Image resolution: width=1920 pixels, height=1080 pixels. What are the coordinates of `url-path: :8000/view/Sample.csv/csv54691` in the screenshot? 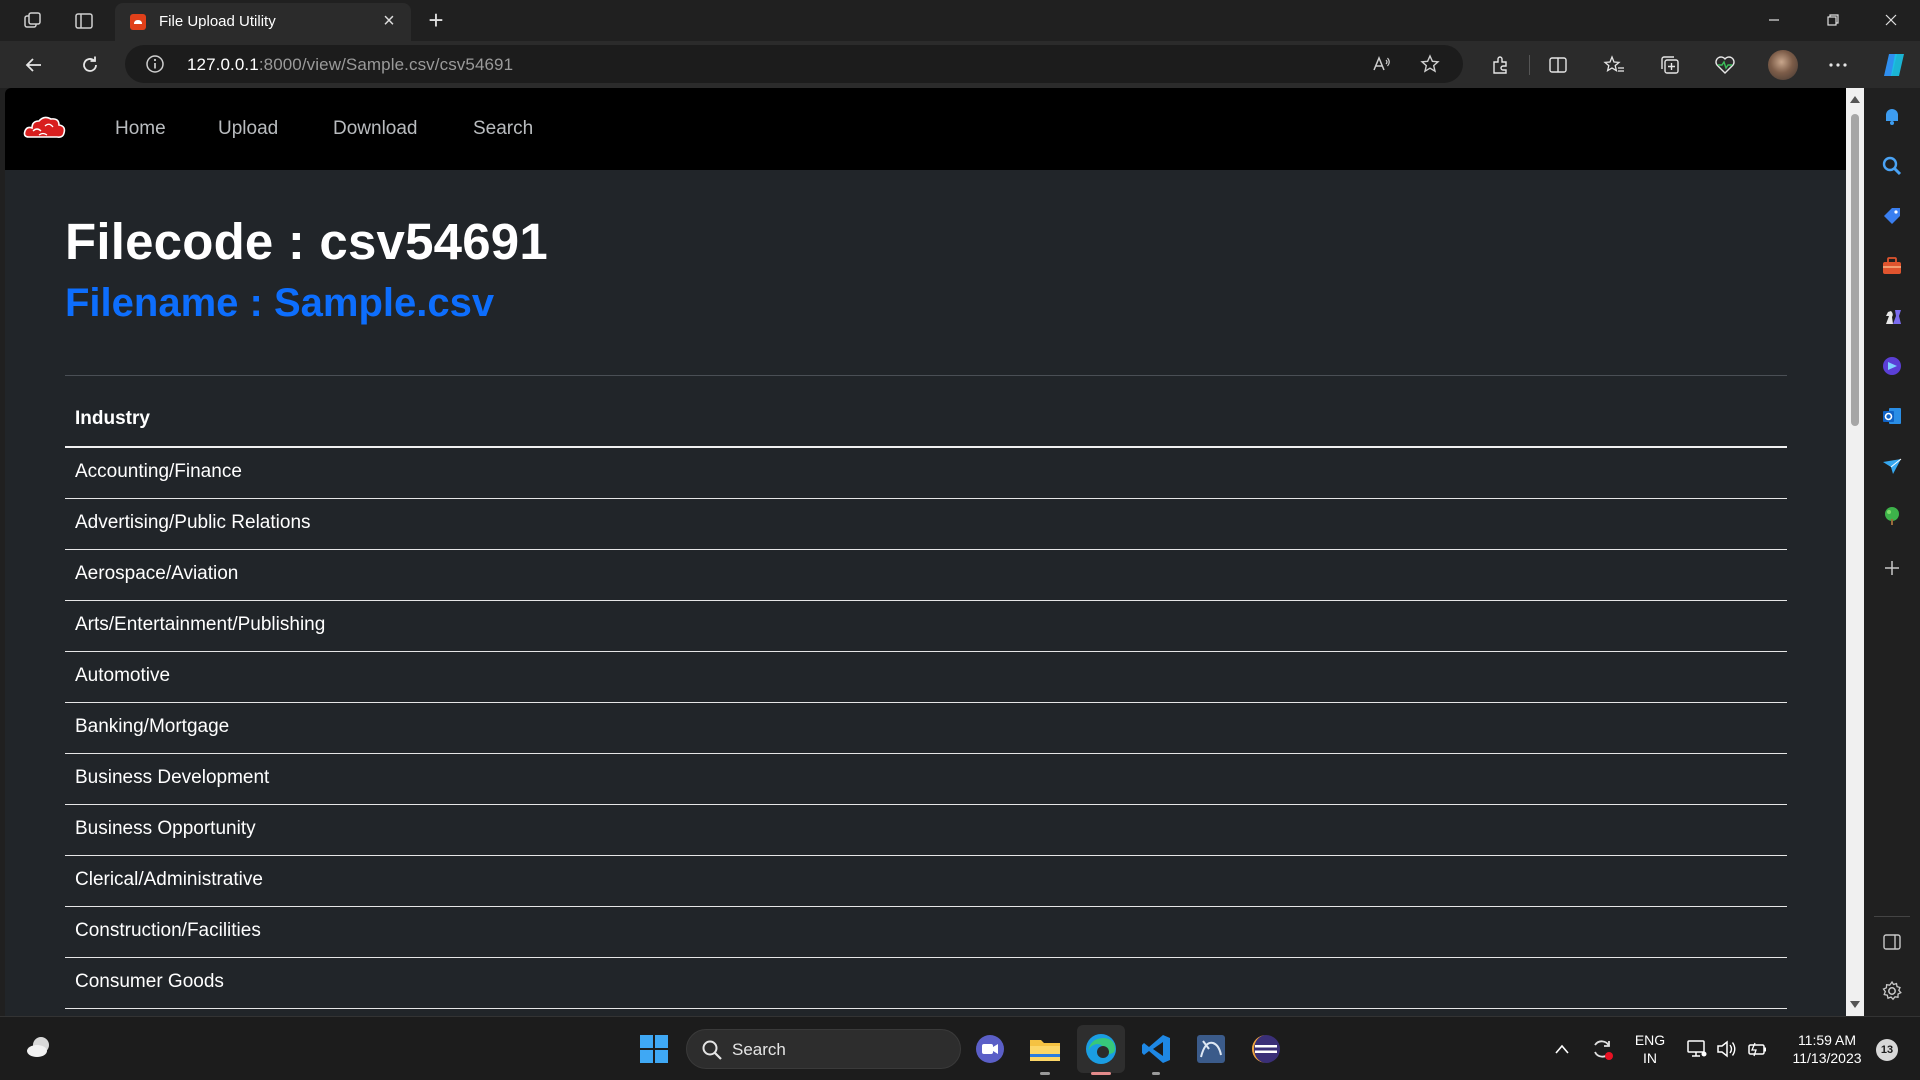 It's located at (386, 64).